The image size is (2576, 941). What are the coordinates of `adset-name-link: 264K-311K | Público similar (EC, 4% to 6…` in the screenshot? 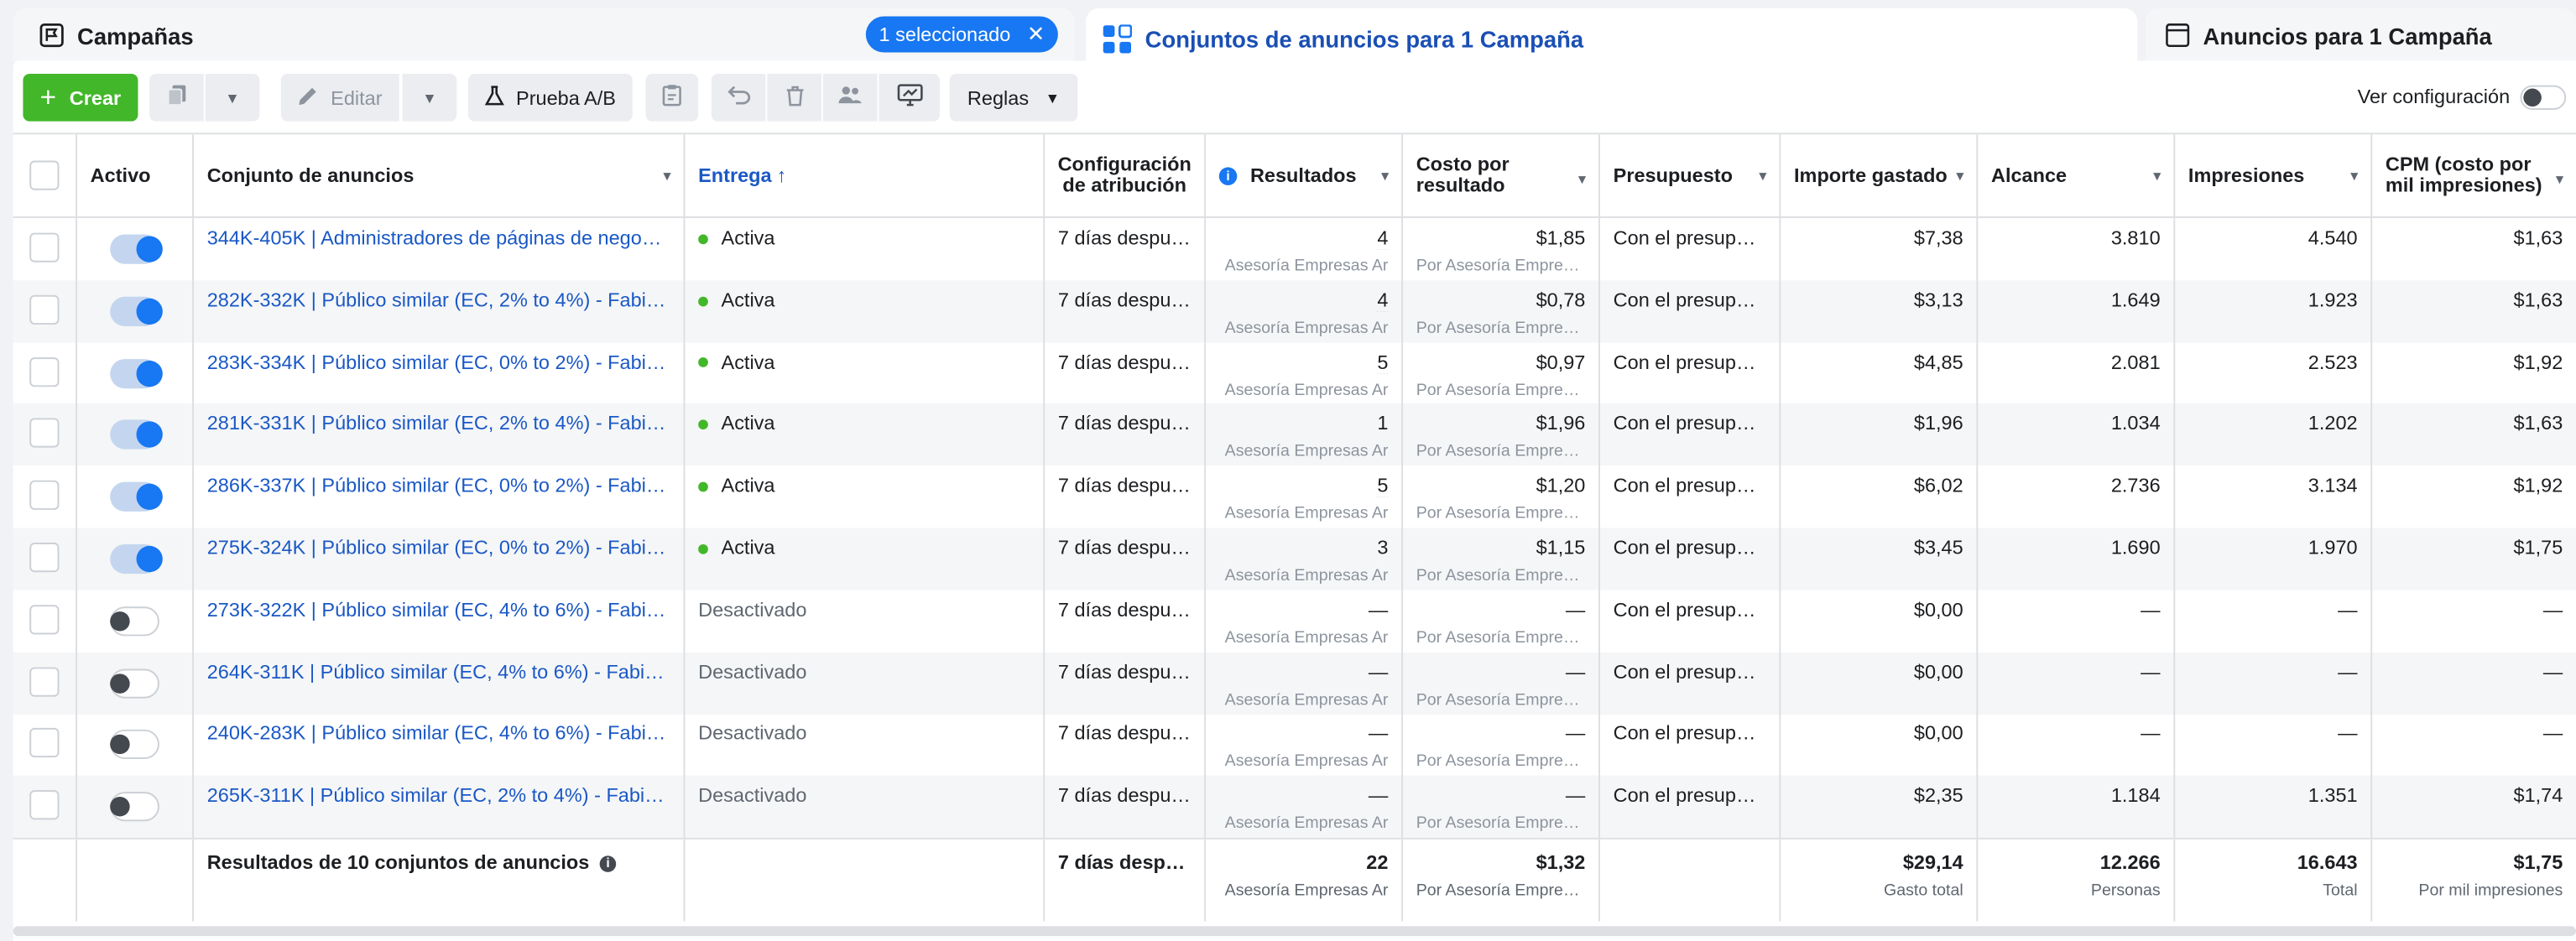 It's located at (439, 671).